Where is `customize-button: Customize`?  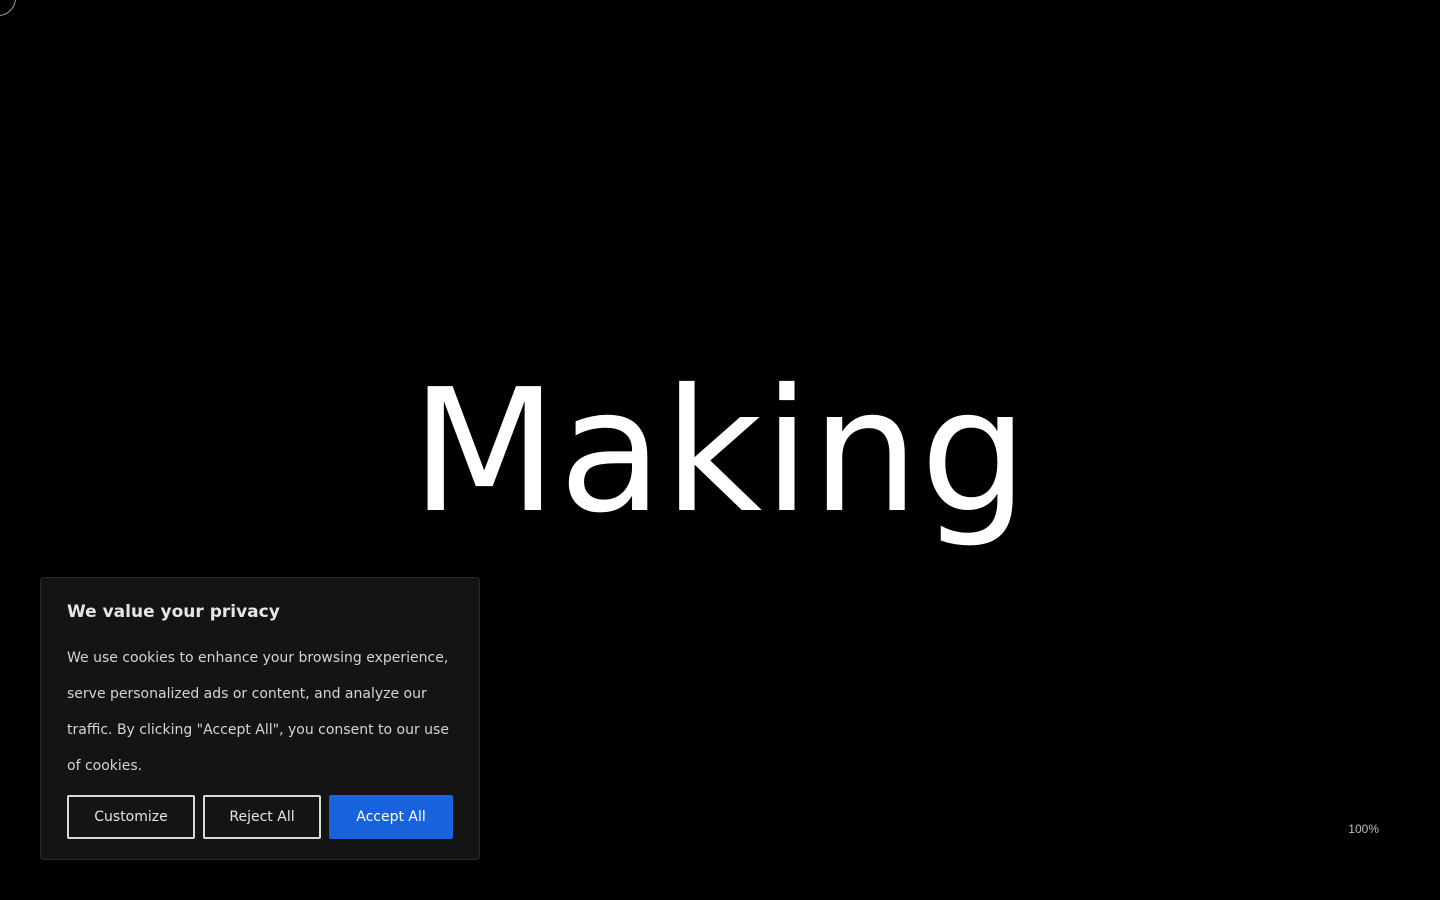
customize-button: Customize is located at coordinates (131, 817).